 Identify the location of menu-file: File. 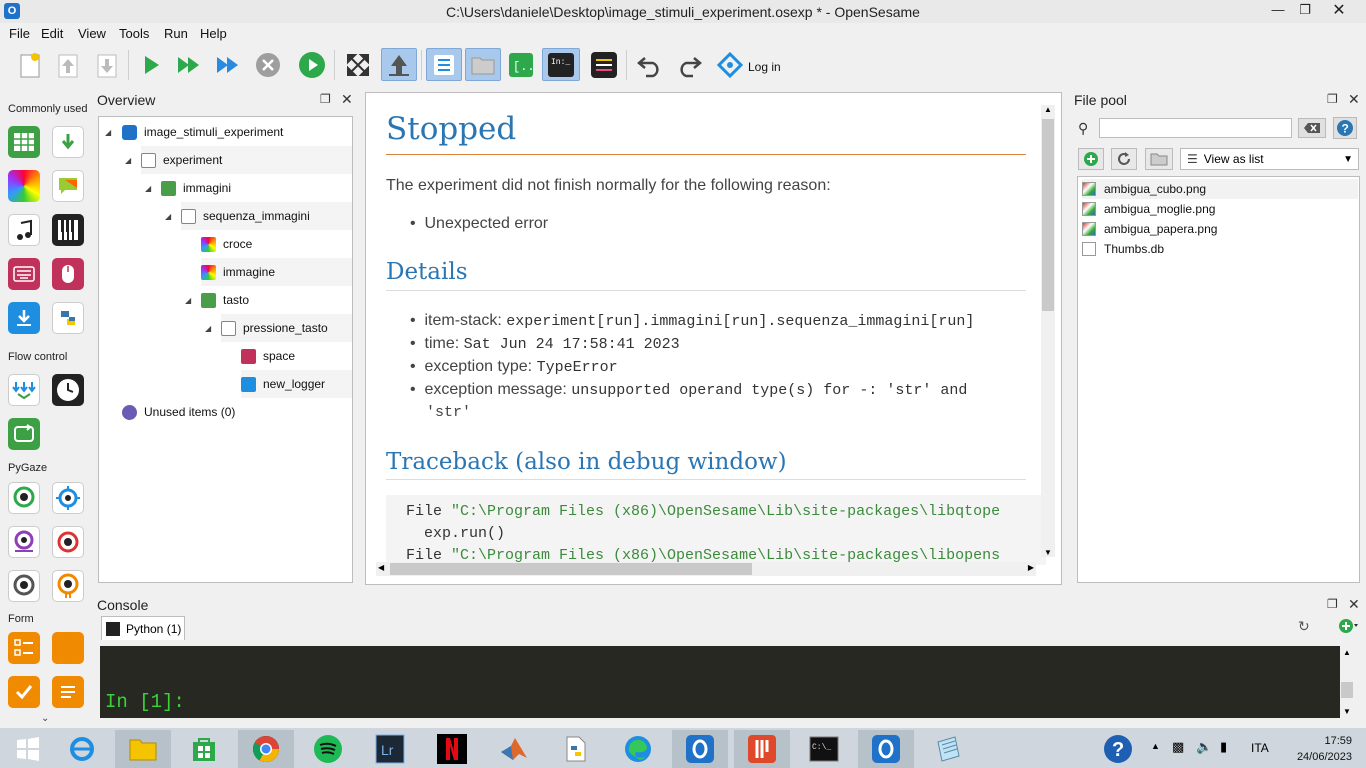
(19, 33).